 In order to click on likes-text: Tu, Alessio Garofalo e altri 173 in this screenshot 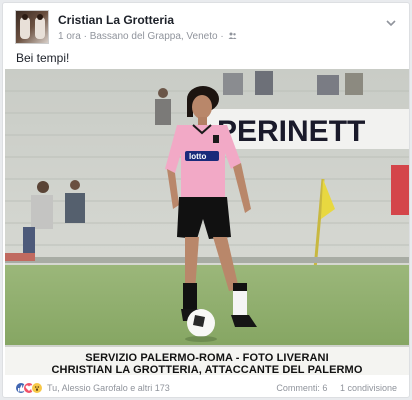, I will do `click(108, 388)`.